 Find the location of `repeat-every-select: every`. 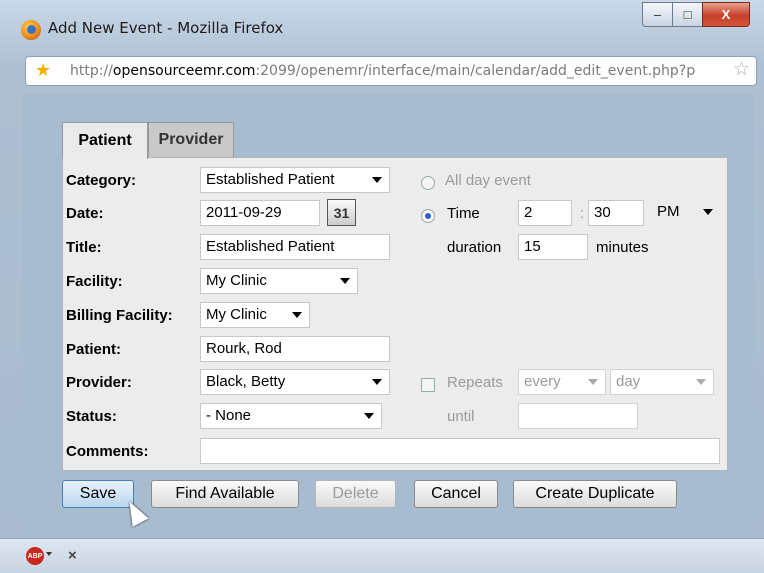

repeat-every-select: every is located at coordinates (562, 382).